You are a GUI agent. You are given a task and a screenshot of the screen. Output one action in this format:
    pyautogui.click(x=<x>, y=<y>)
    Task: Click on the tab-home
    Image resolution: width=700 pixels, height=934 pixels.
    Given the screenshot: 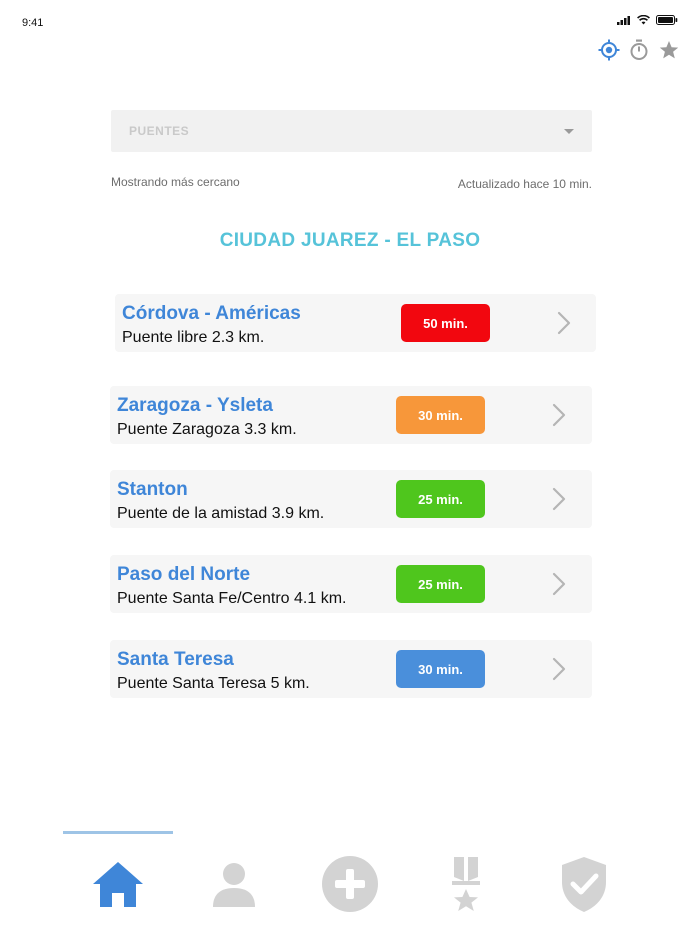 What is the action you would take?
    pyautogui.click(x=118, y=884)
    